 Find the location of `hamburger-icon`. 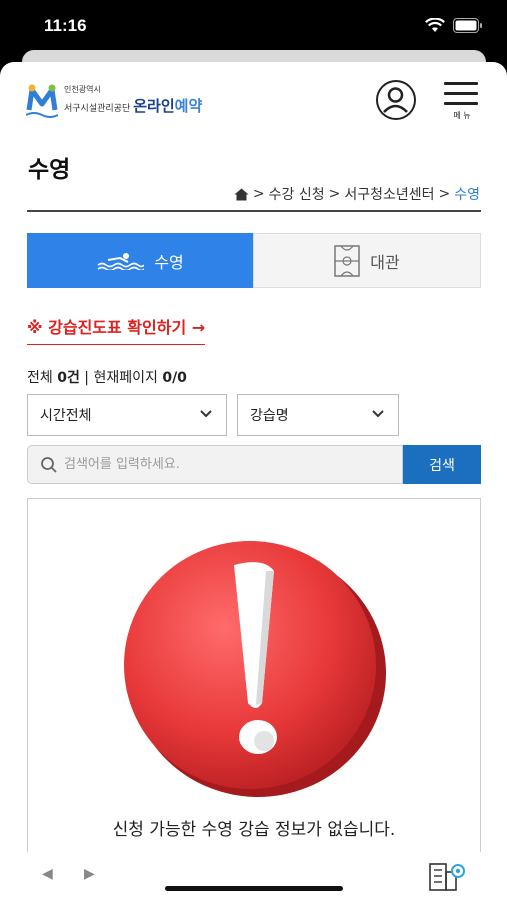

hamburger-icon is located at coordinates (461, 83).